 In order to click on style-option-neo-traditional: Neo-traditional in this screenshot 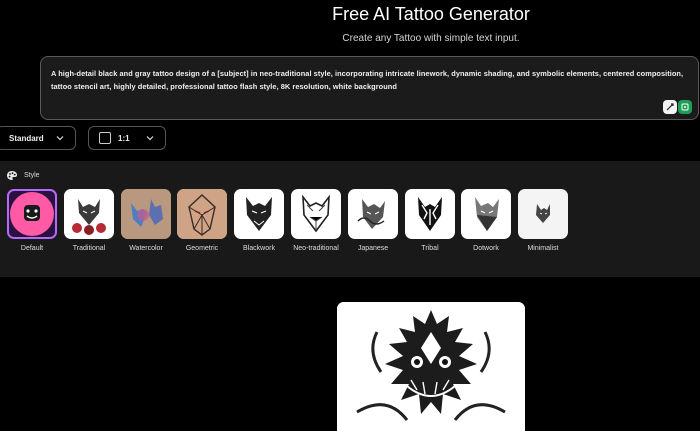, I will do `click(316, 221)`.